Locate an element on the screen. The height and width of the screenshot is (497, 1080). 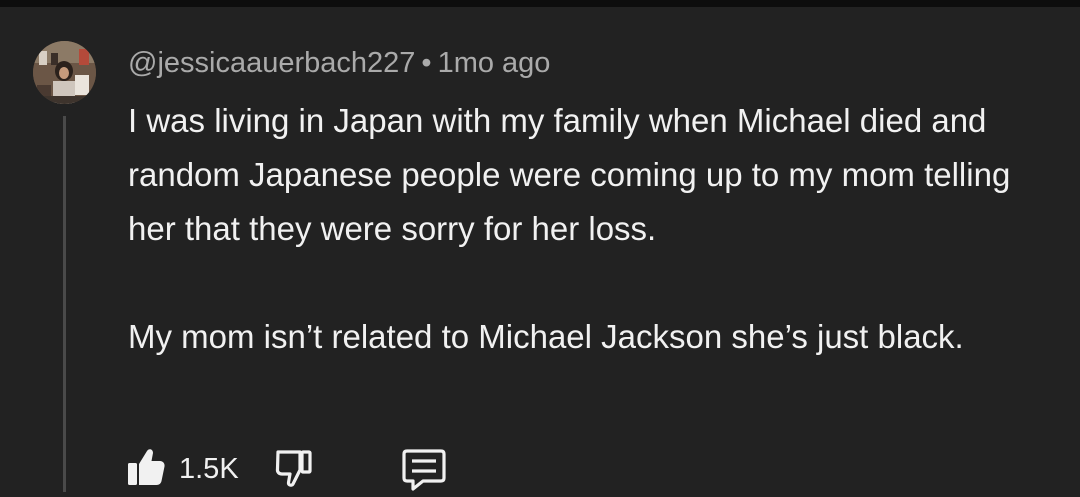
like-count: 1.5K is located at coordinates (209, 469).